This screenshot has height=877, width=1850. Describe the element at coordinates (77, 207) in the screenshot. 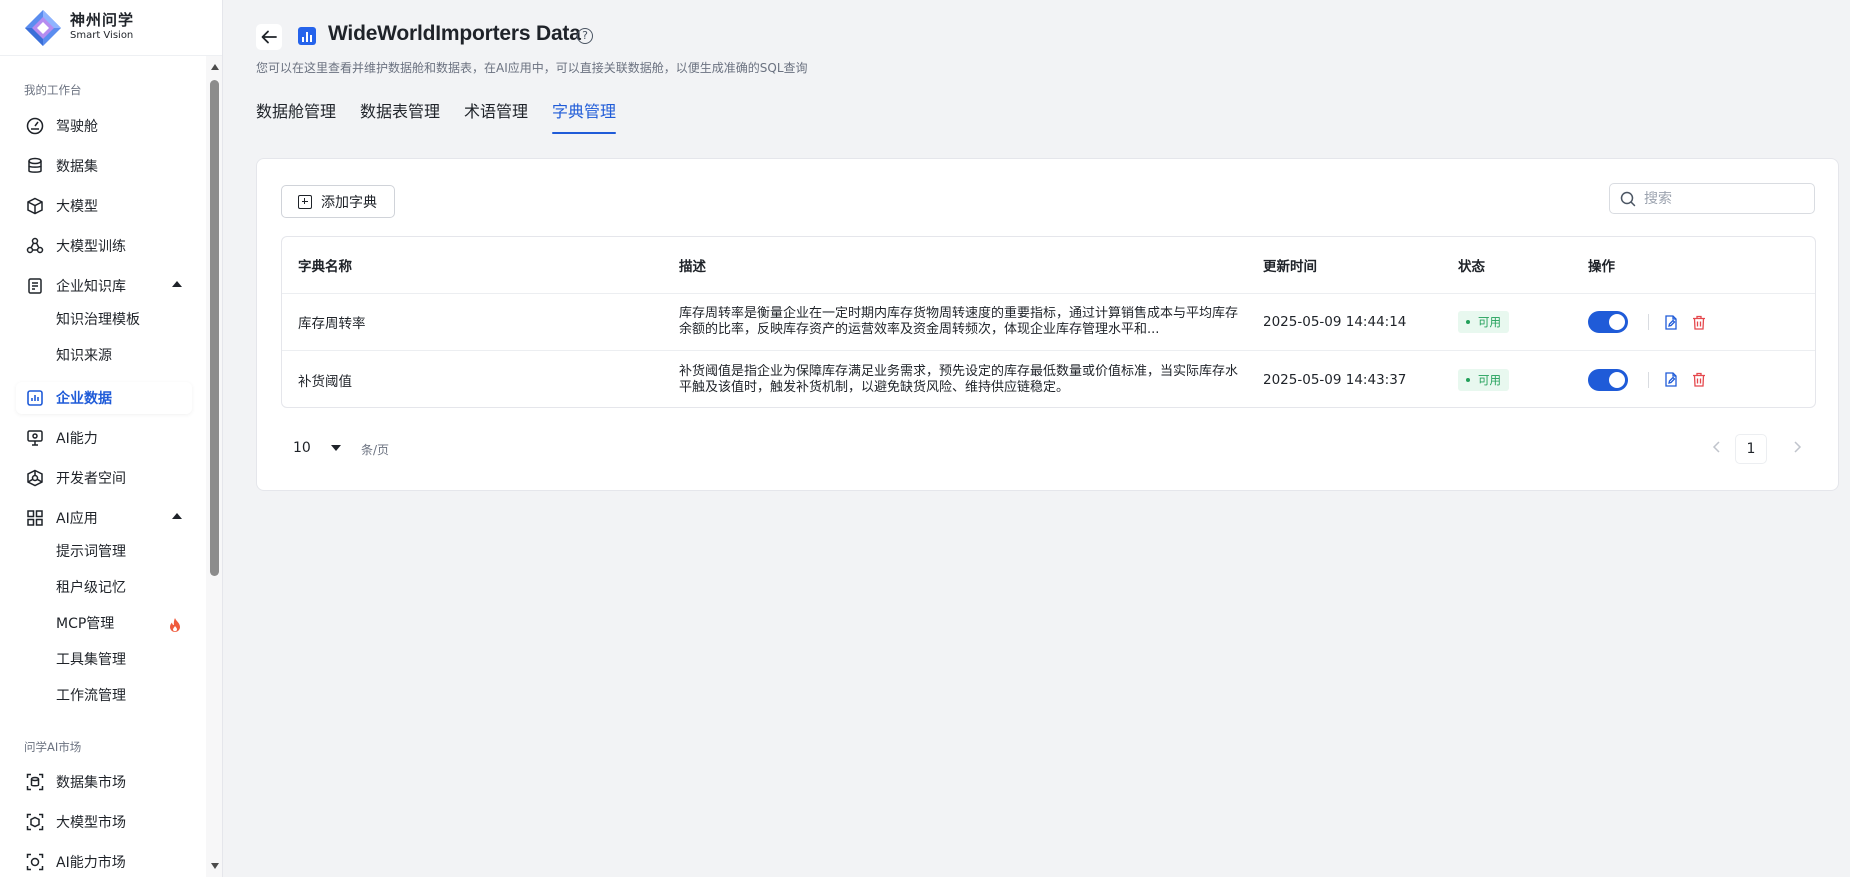

I see `sidebar-item-label: 大模型` at that location.